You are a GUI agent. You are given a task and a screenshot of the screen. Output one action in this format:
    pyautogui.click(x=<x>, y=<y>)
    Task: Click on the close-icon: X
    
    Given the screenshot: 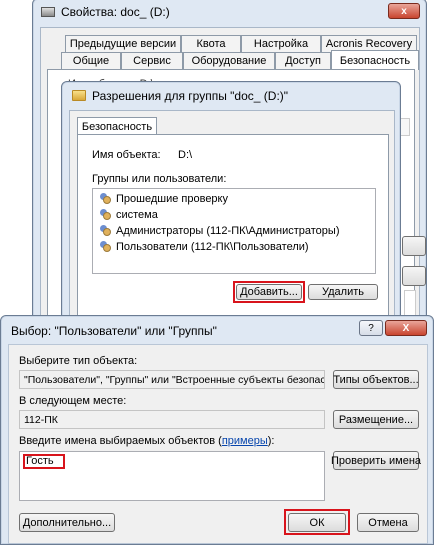 What is the action you would take?
    pyautogui.click(x=406, y=328)
    